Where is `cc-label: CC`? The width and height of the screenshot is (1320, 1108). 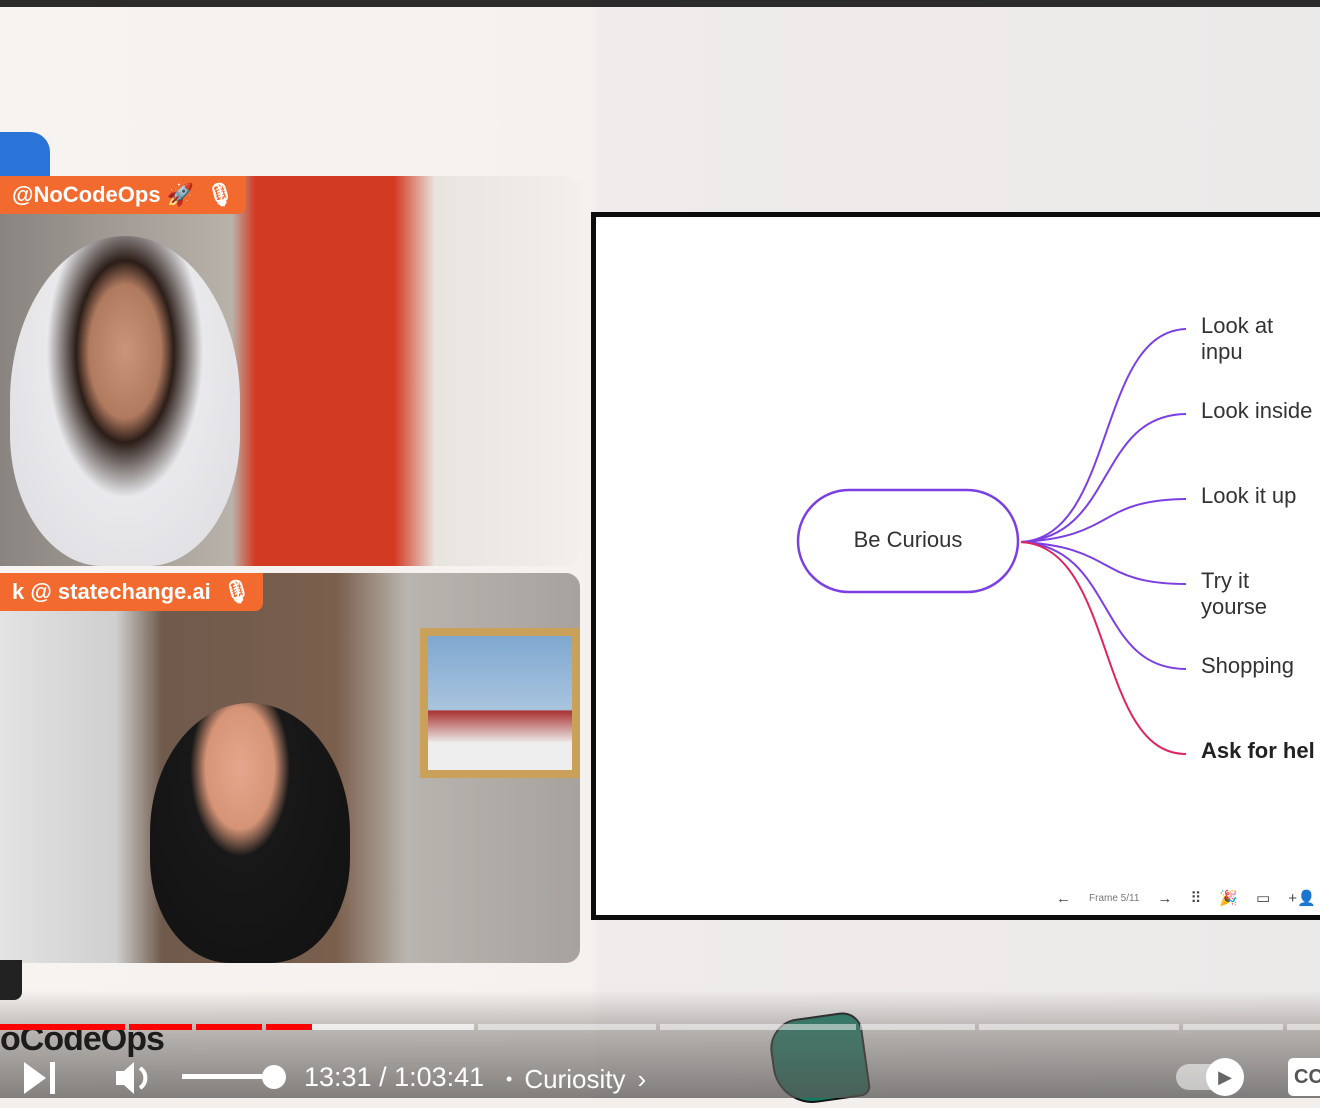 cc-label: CC is located at coordinates (1307, 1077).